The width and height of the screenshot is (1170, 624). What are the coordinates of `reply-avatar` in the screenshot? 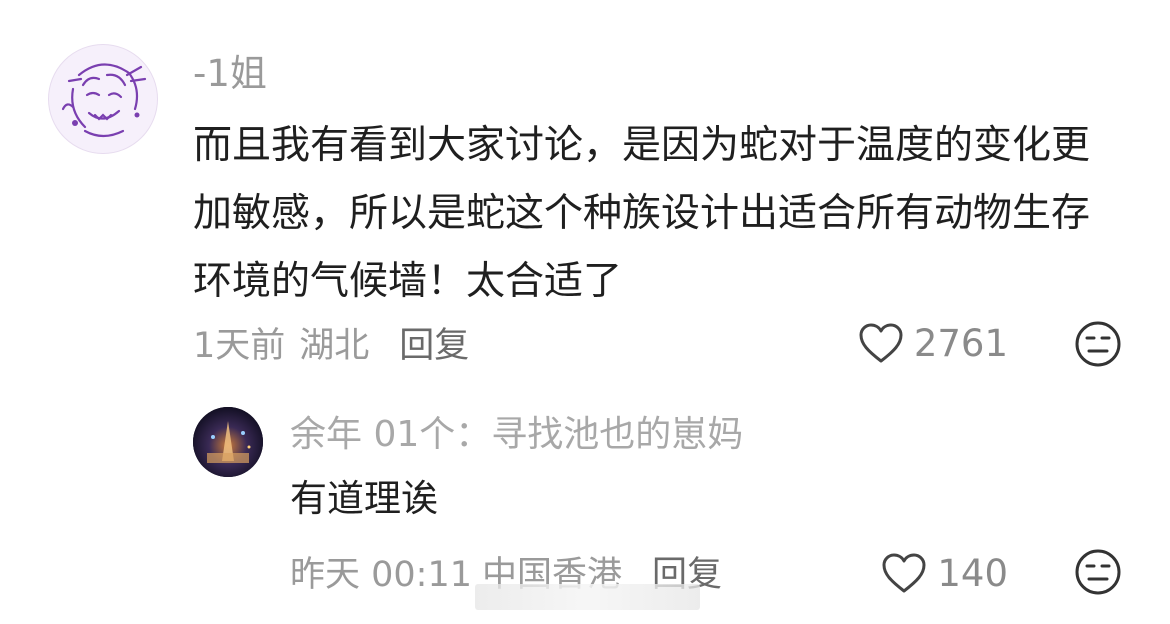 It's located at (228, 442).